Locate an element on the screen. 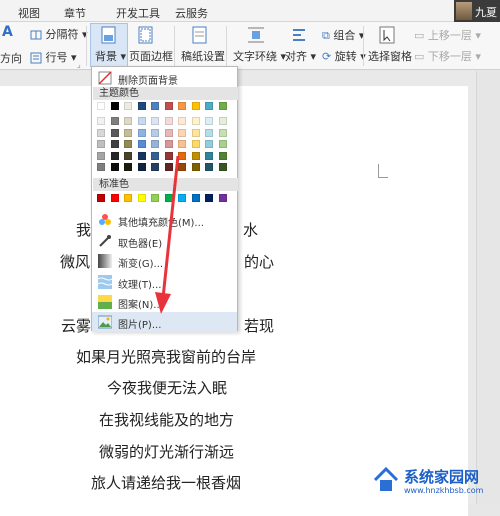  annotation-arrow is located at coordinates (167, 234).